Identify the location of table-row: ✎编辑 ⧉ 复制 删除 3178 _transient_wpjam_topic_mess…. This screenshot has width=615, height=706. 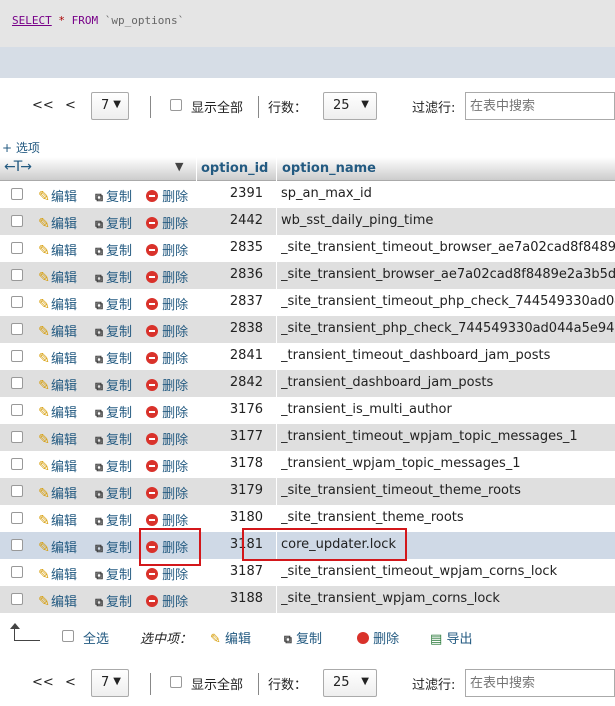
(307, 464).